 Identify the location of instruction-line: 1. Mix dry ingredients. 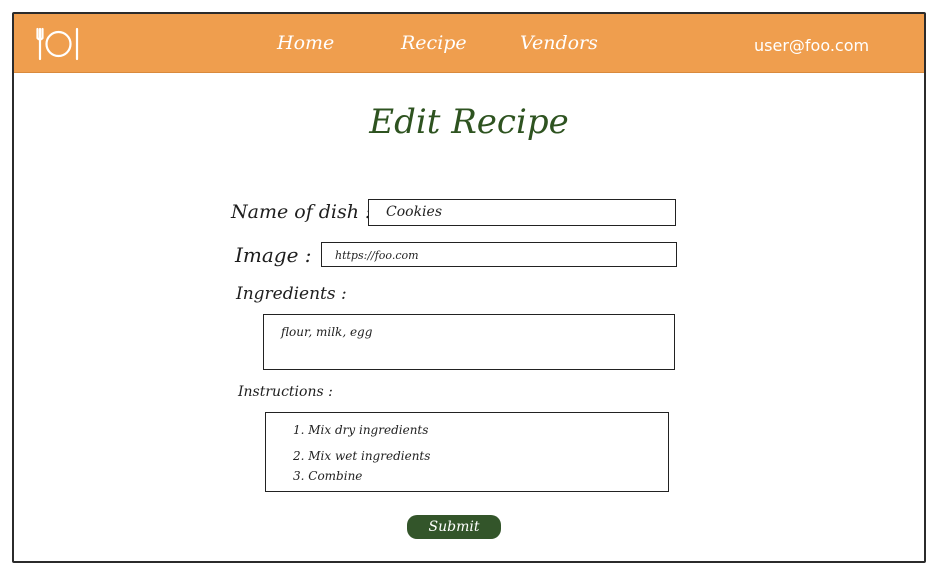
(361, 430).